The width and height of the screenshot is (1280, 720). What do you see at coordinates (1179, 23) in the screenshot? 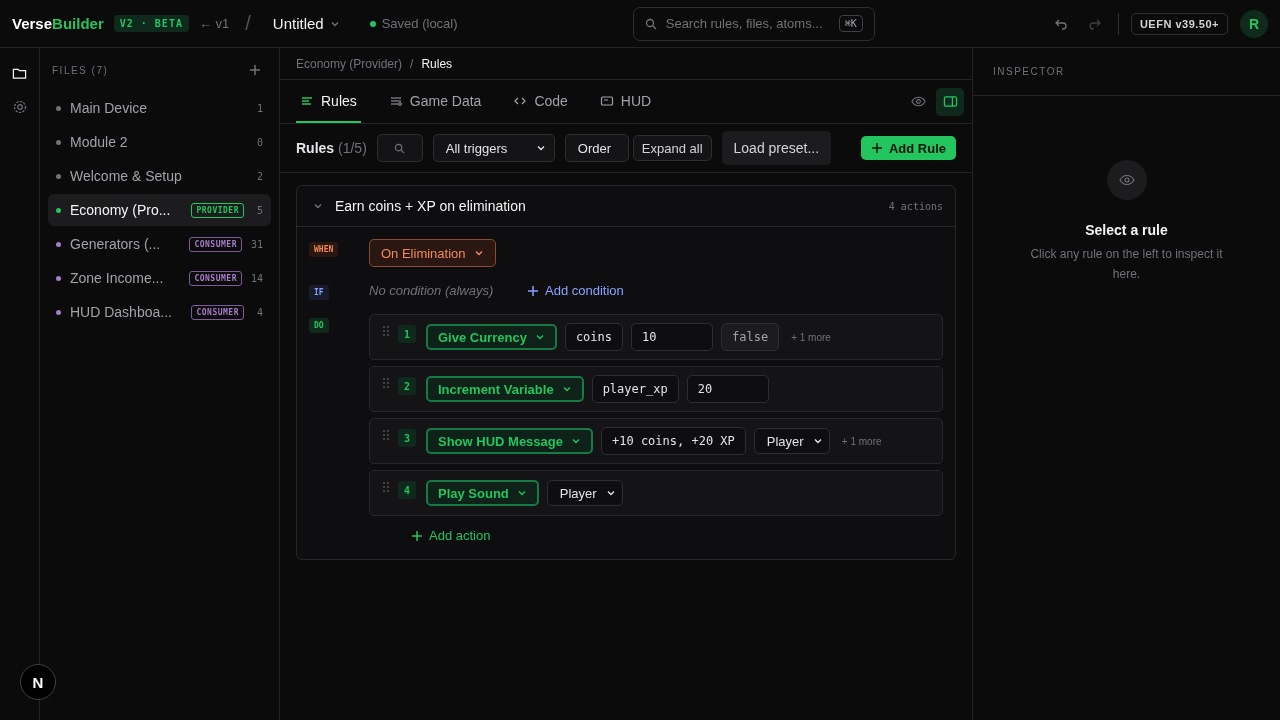
I see `platform-badge: UEFN v39.50+` at bounding box center [1179, 23].